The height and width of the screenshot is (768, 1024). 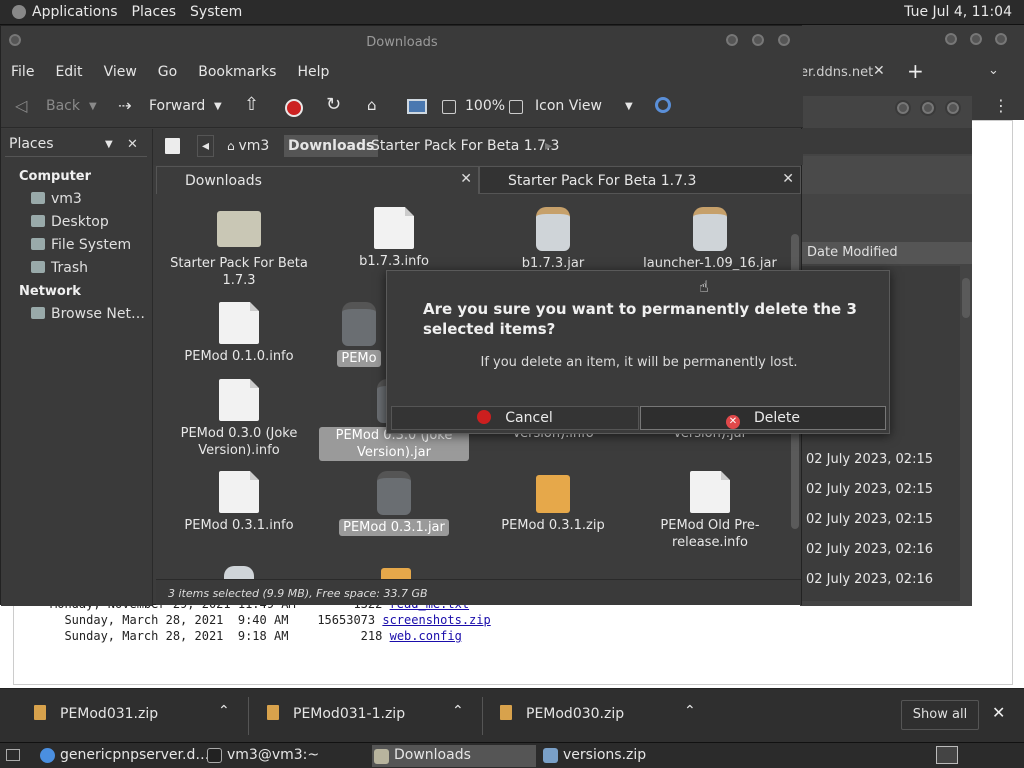 I want to click on clock: Tue Jul 4, 11:04, so click(x=958, y=12).